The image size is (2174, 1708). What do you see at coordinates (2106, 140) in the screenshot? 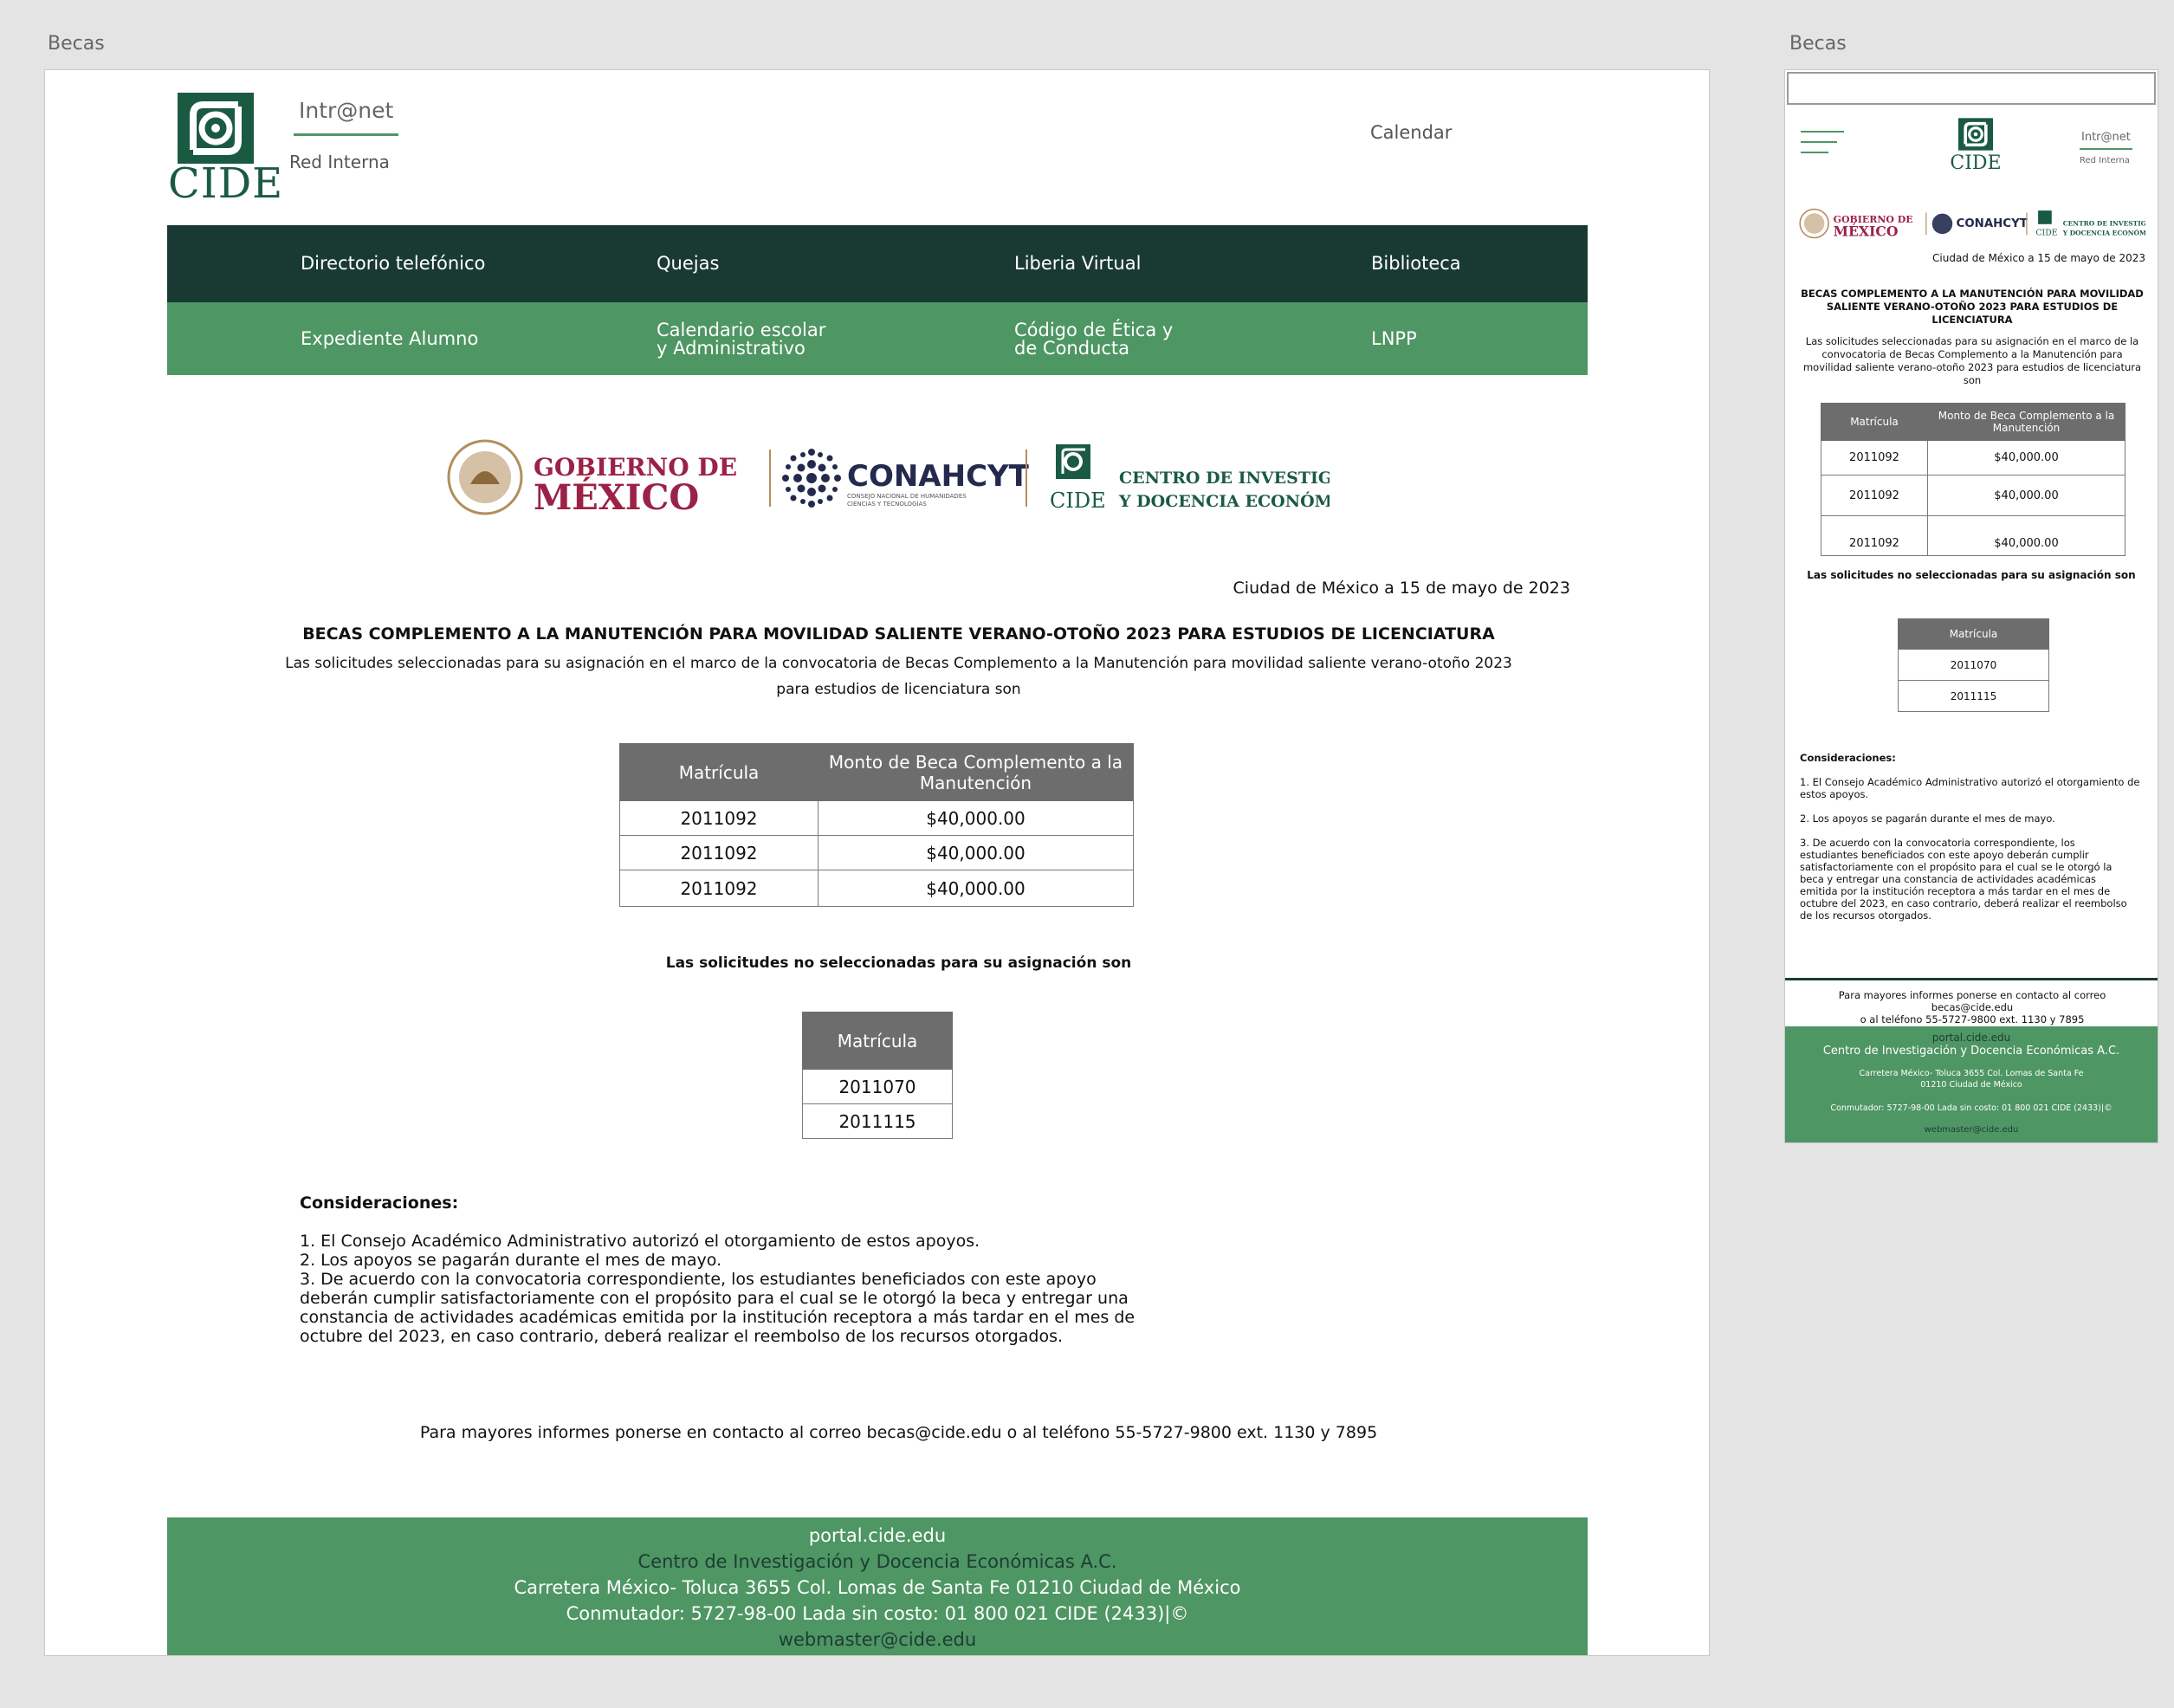
I see `mobile-intranet-link: Intr@net` at bounding box center [2106, 140].